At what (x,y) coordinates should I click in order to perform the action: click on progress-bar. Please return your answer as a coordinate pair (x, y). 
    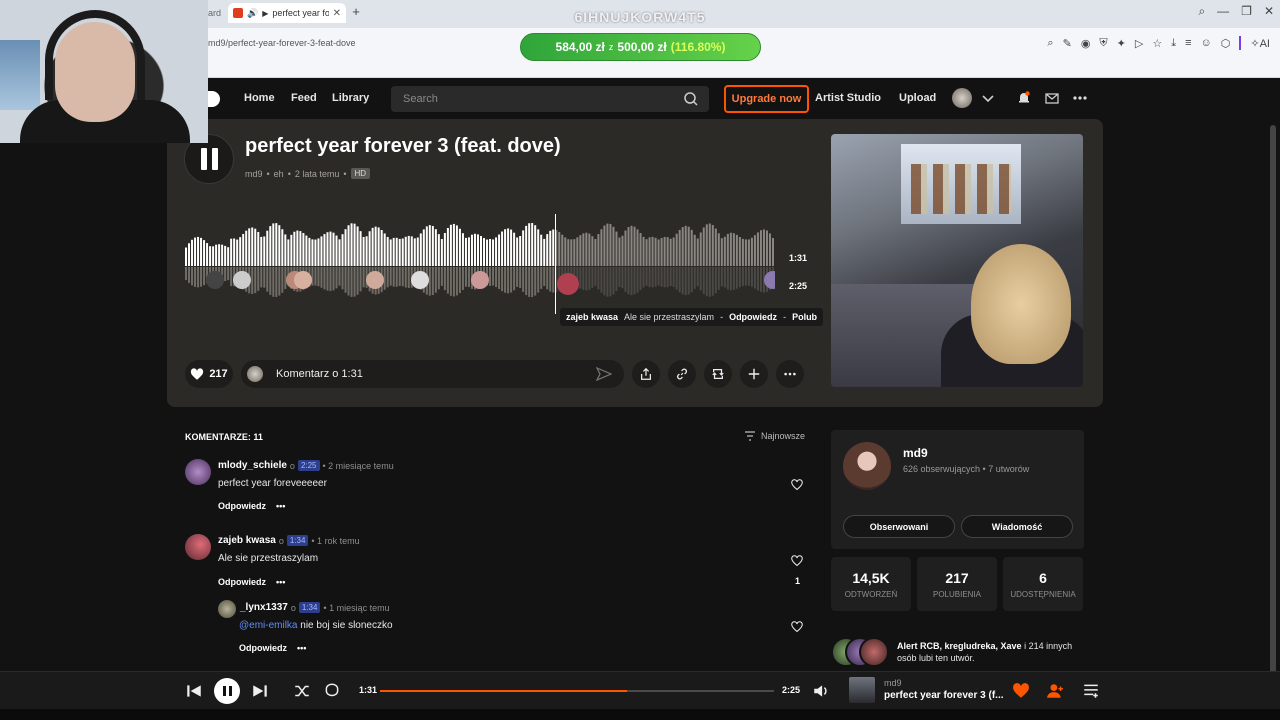
    Looking at the image, I should click on (577, 691).